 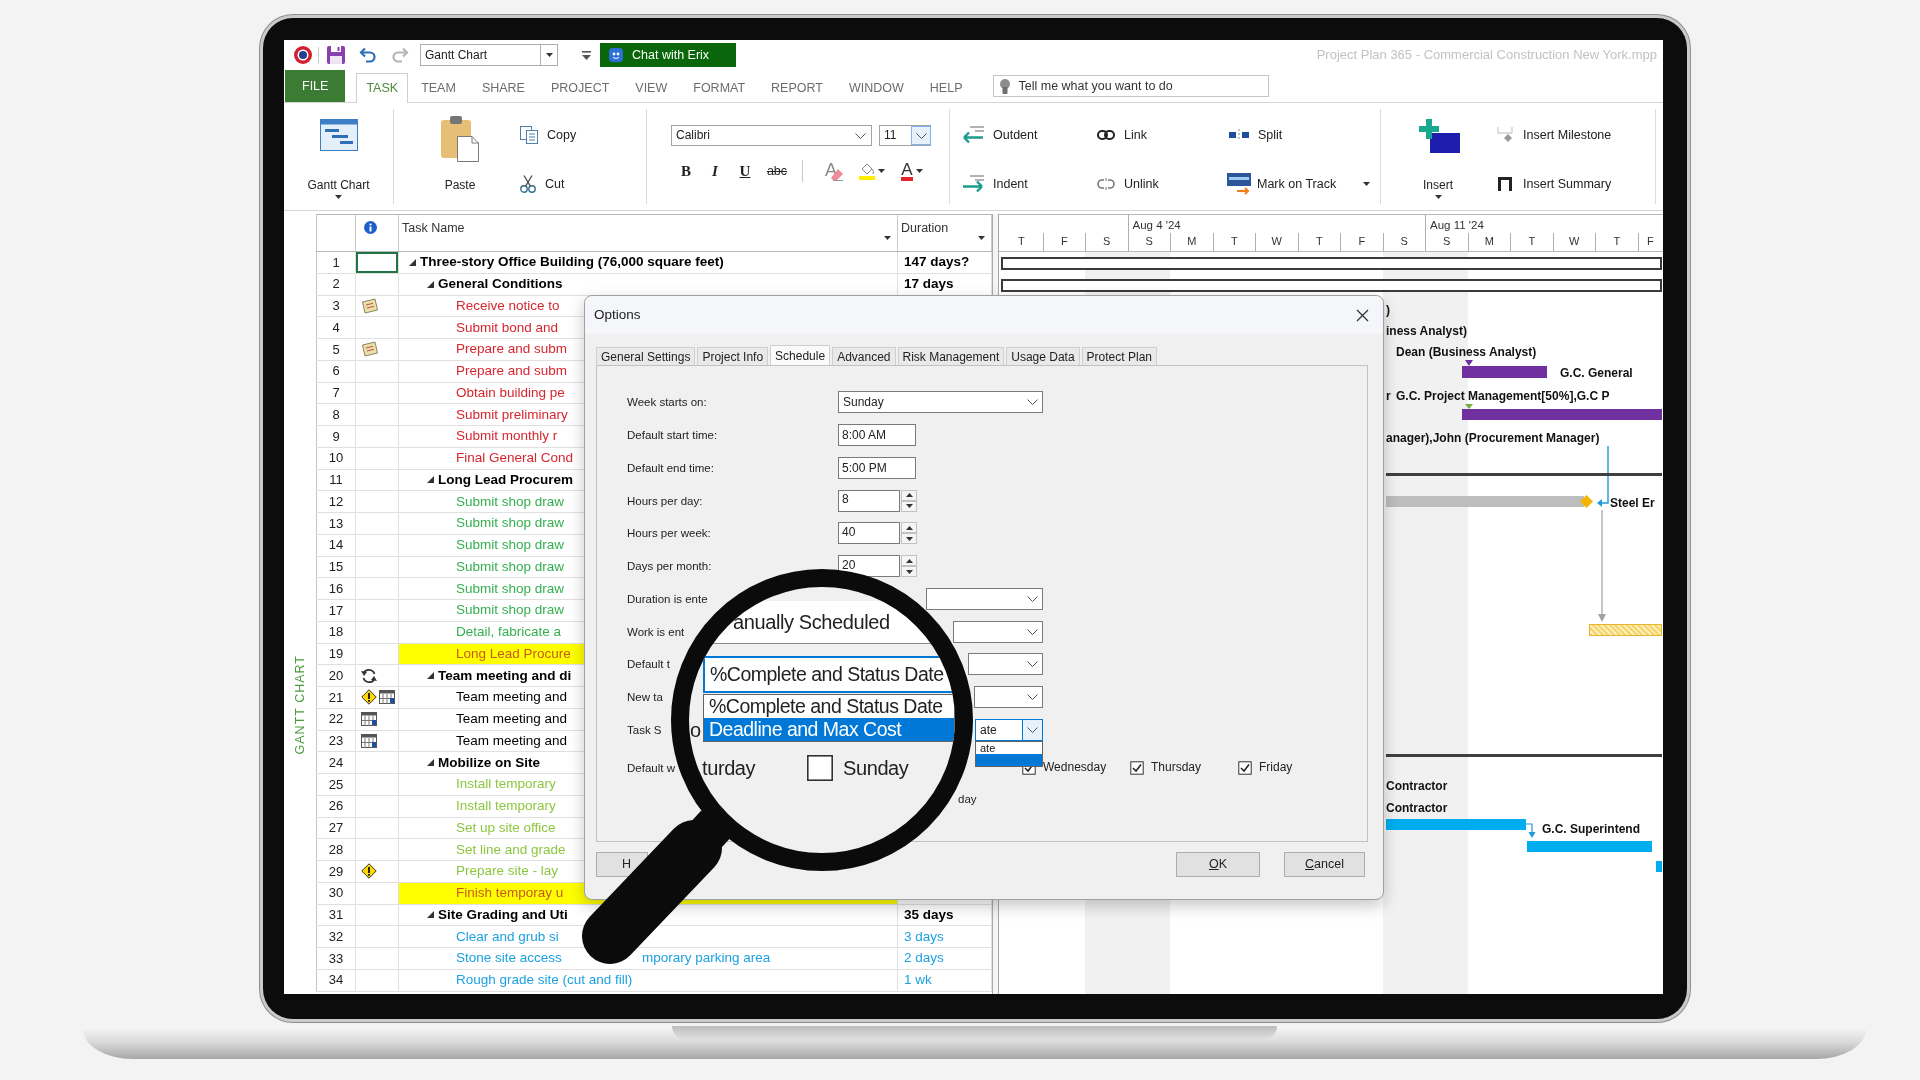 I want to click on view-dropdown: Gantt Chart, so click(x=489, y=55).